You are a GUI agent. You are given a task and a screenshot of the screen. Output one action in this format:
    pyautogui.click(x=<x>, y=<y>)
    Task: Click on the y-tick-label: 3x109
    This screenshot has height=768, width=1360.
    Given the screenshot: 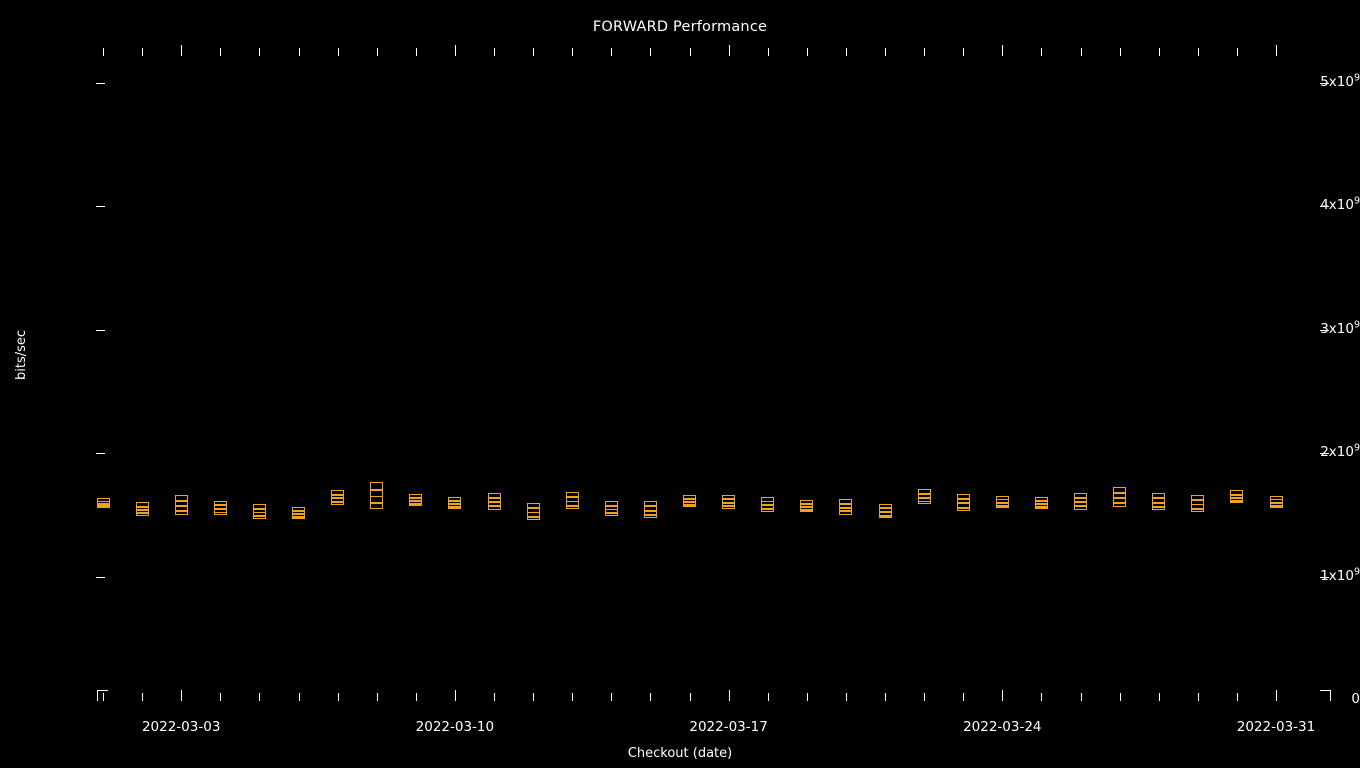 What is the action you would take?
    pyautogui.click(x=1340, y=328)
    